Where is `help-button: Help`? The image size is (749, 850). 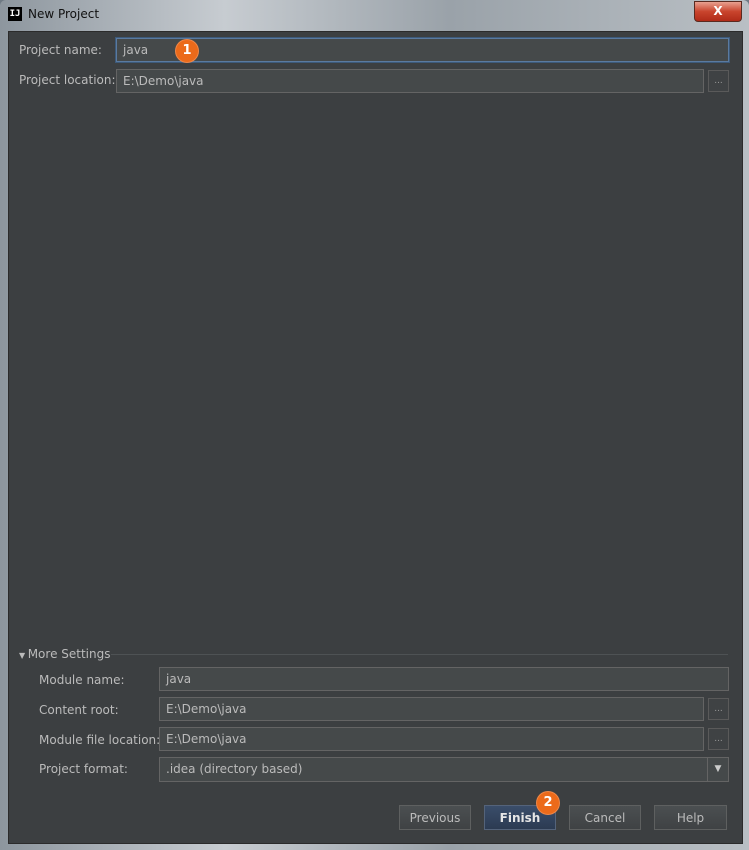
help-button: Help is located at coordinates (690, 817).